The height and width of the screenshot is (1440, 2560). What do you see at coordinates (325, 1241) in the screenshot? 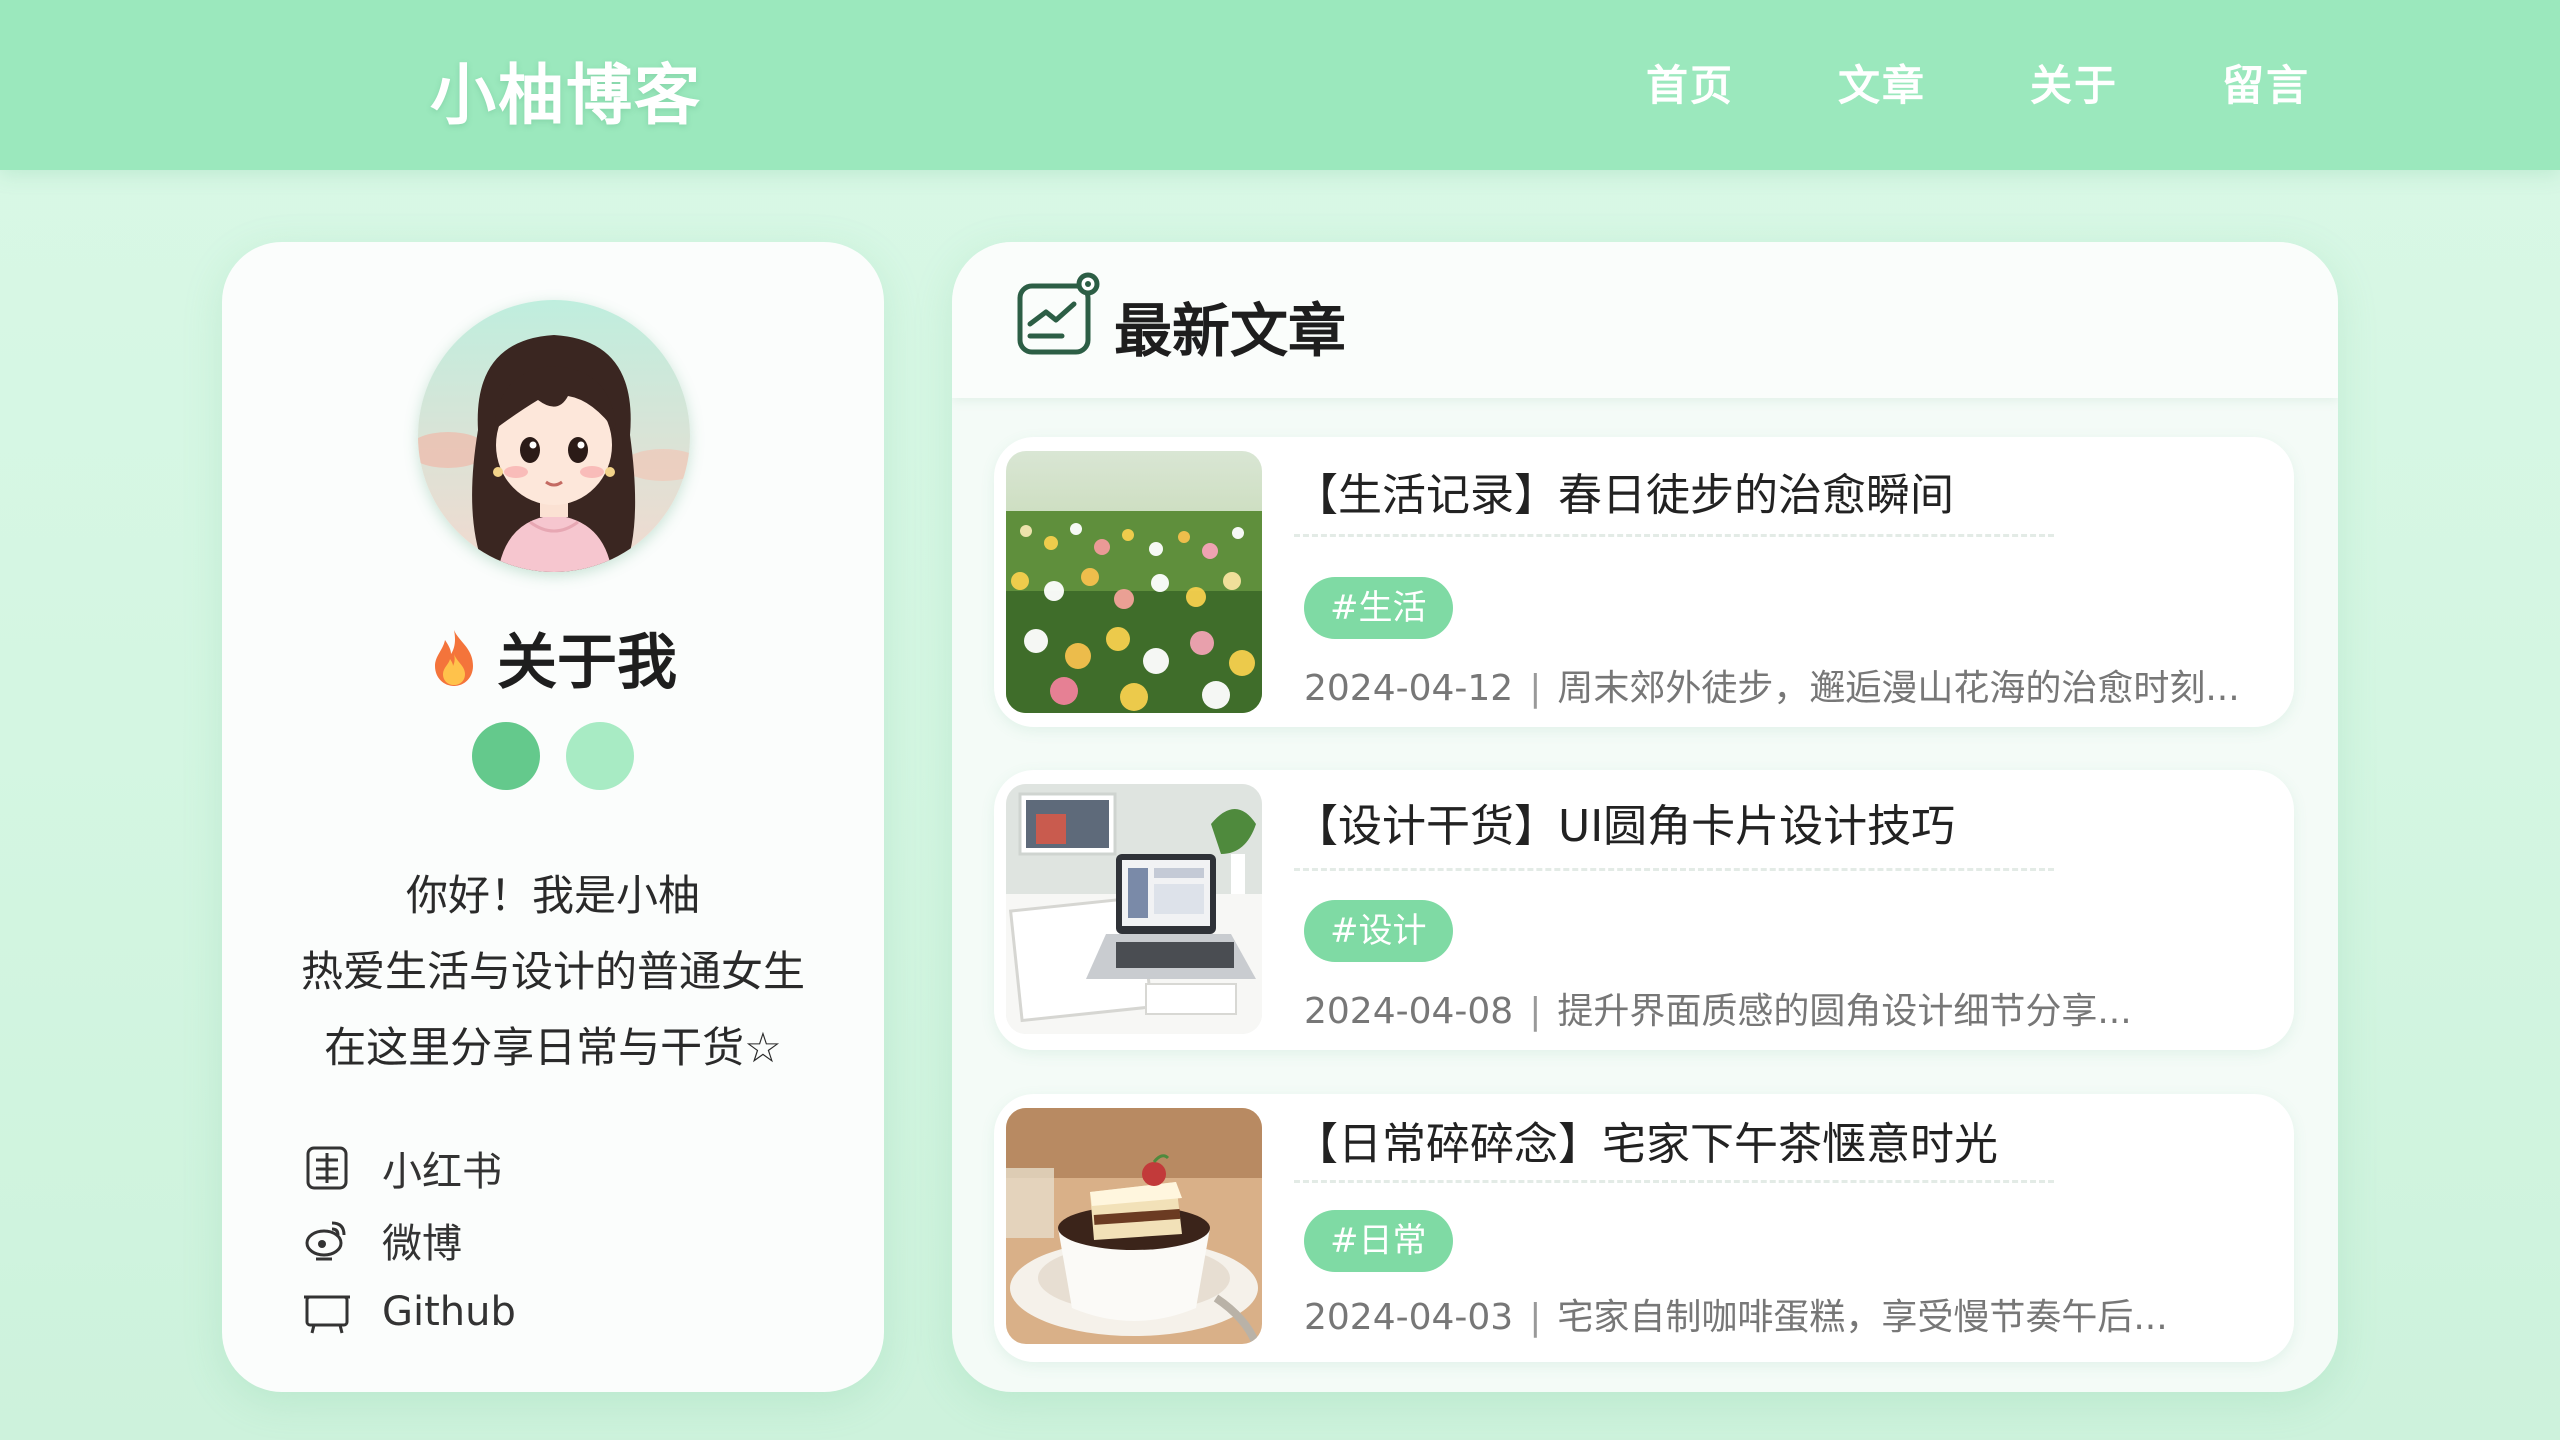
I see `weibo-icon` at bounding box center [325, 1241].